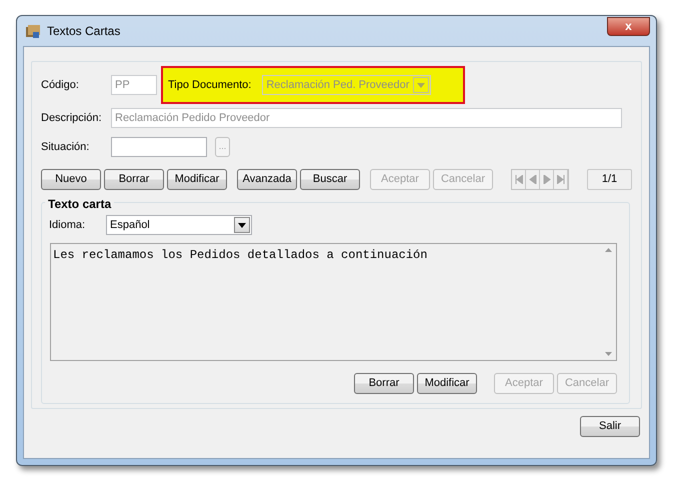  I want to click on scroll-down-icon, so click(608, 354).